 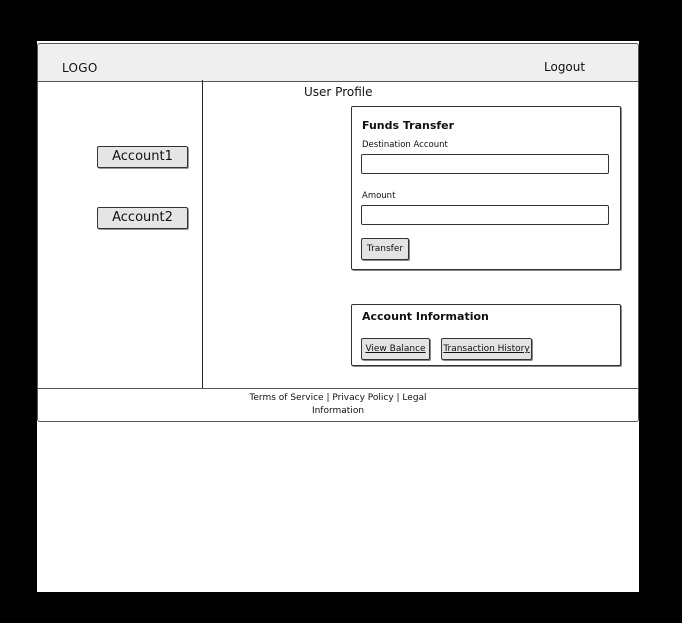 I want to click on amount-input, so click(x=485, y=215).